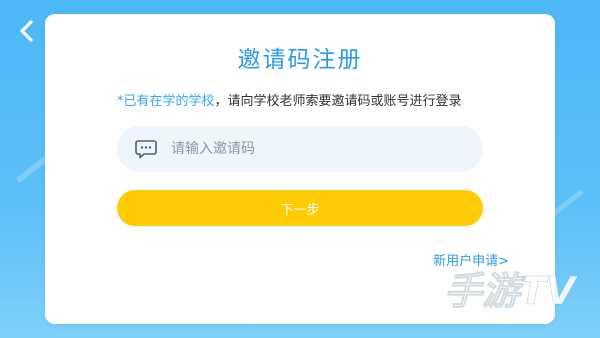 The image size is (600, 338). What do you see at coordinates (300, 60) in the screenshot?
I see `page-title: 邀请码注册` at bounding box center [300, 60].